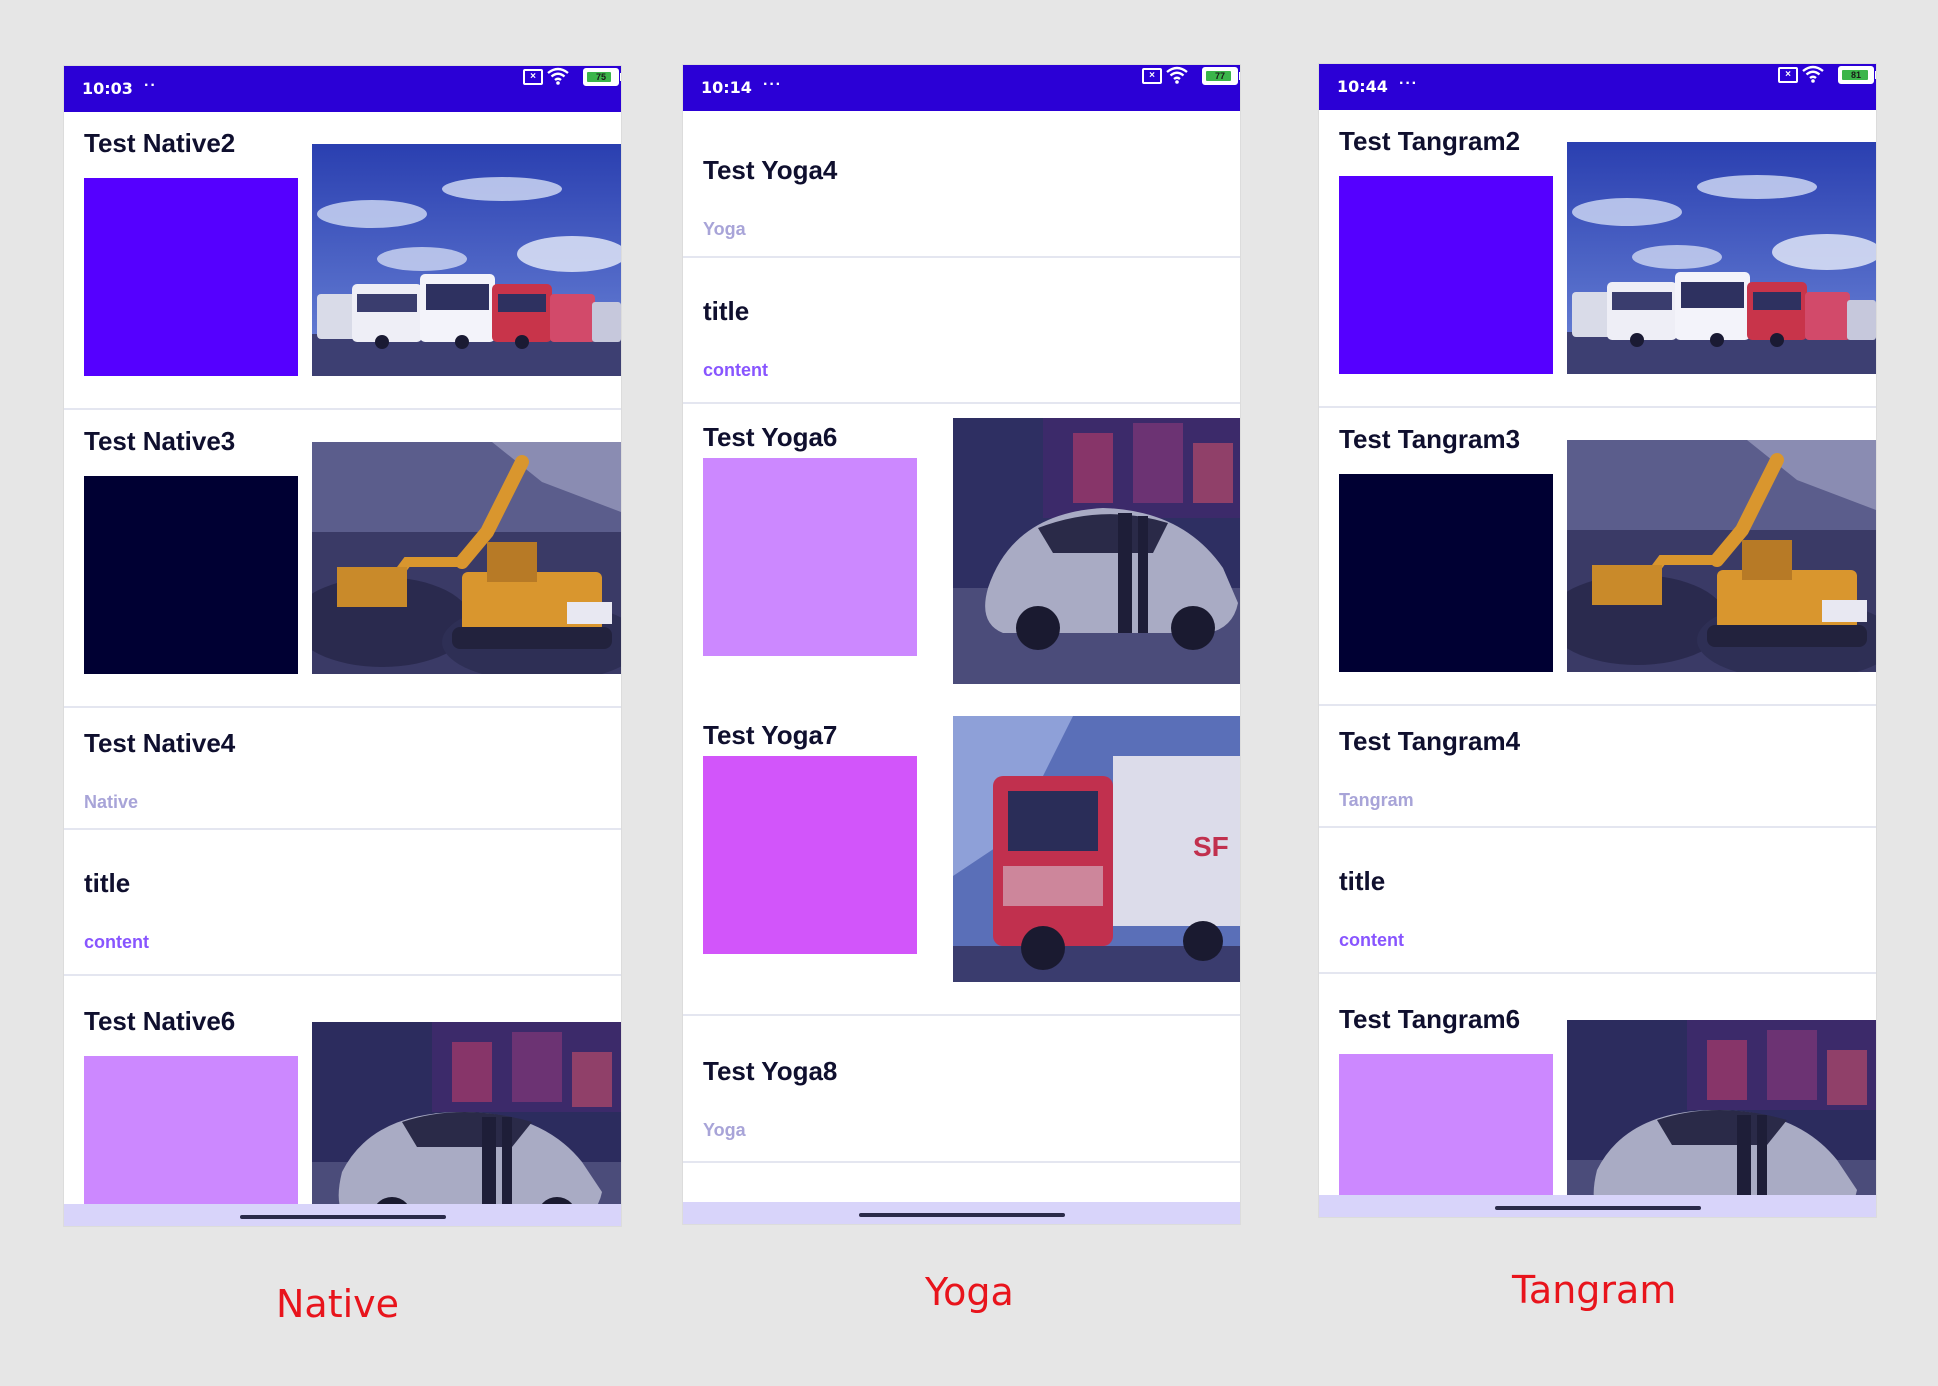  I want to click on list-item: Test Yoga7 SF, so click(961, 859).